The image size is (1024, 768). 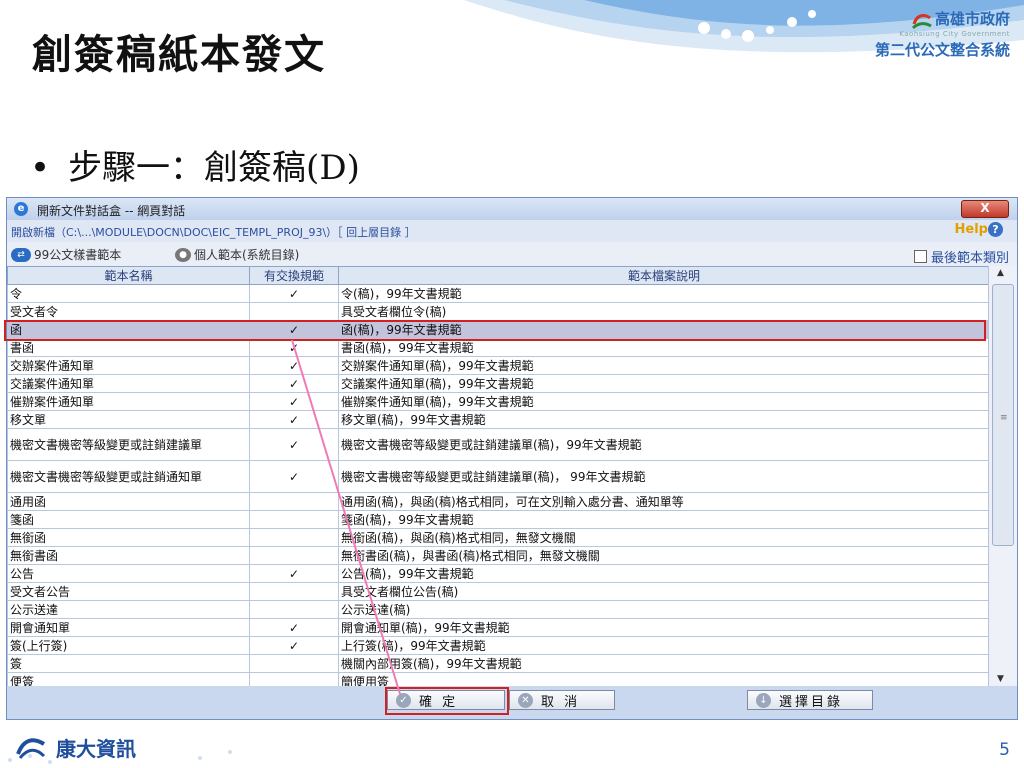 I want to click on template-name-cell: 簽, so click(x=128, y=663).